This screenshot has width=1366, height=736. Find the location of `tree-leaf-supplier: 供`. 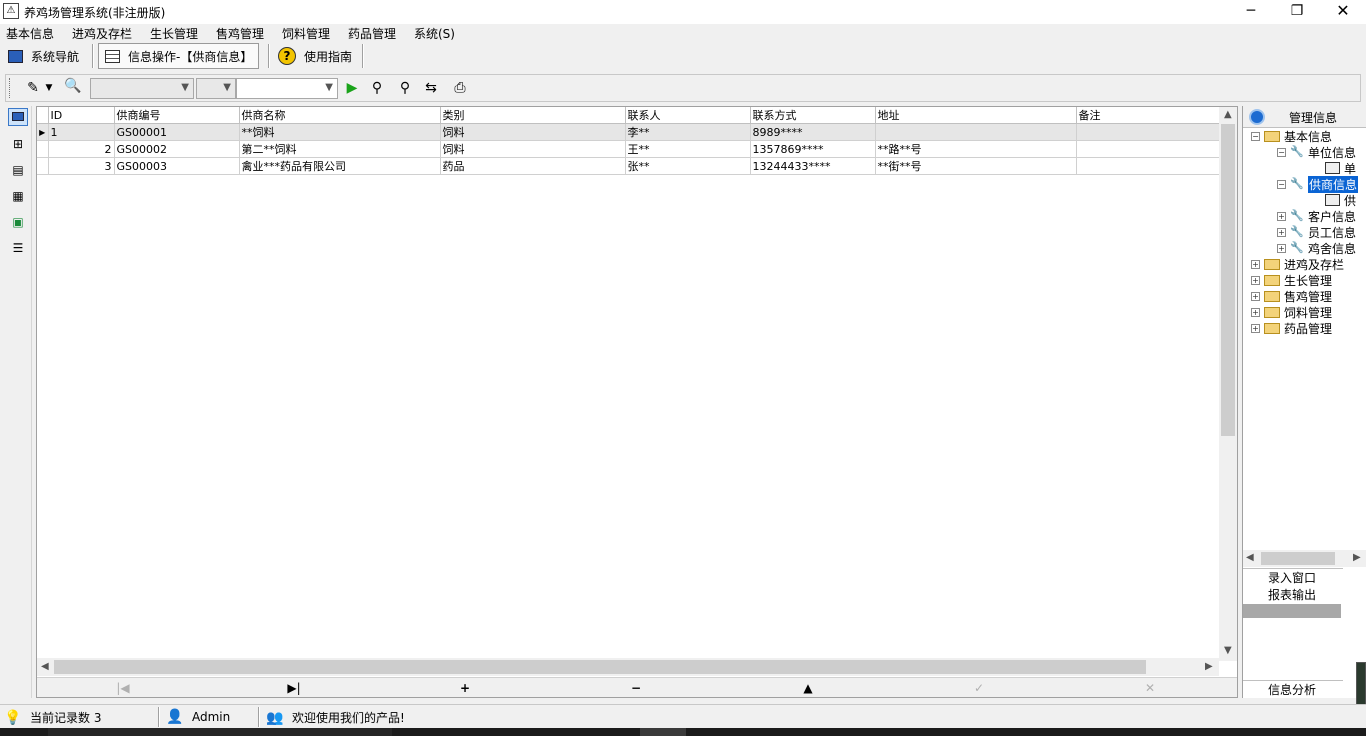

tree-leaf-supplier: 供 is located at coordinates (1340, 200).